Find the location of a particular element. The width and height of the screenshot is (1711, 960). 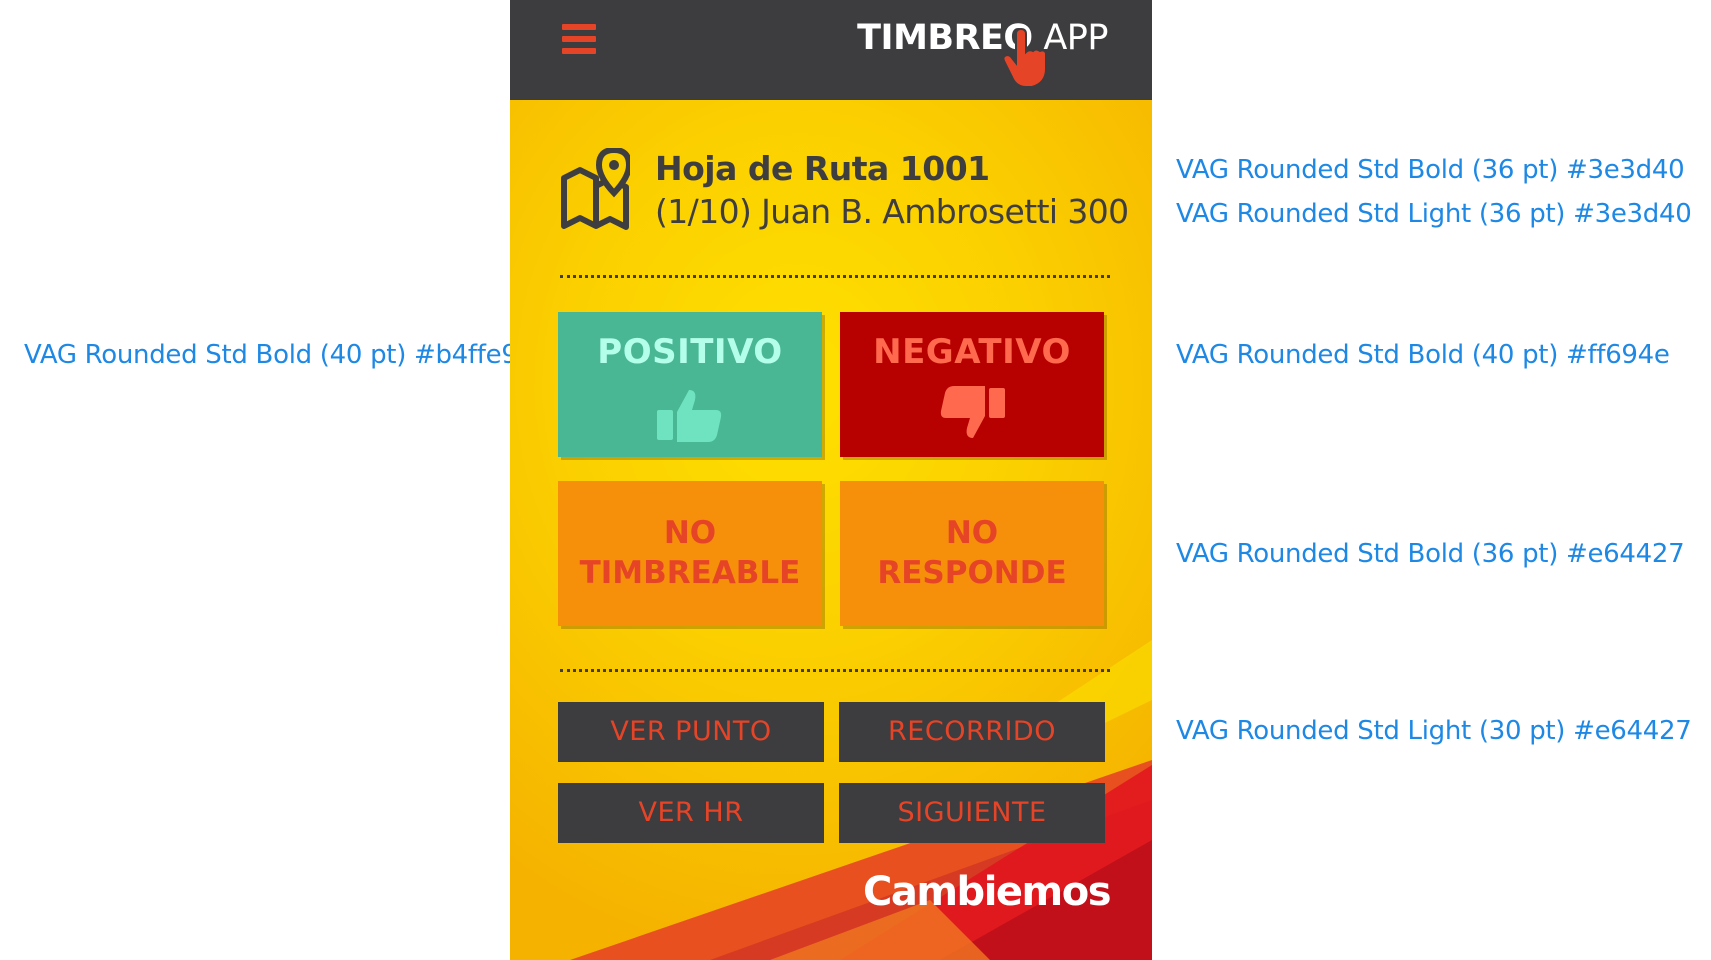

hamburger-menu-icon is located at coordinates (579, 39).